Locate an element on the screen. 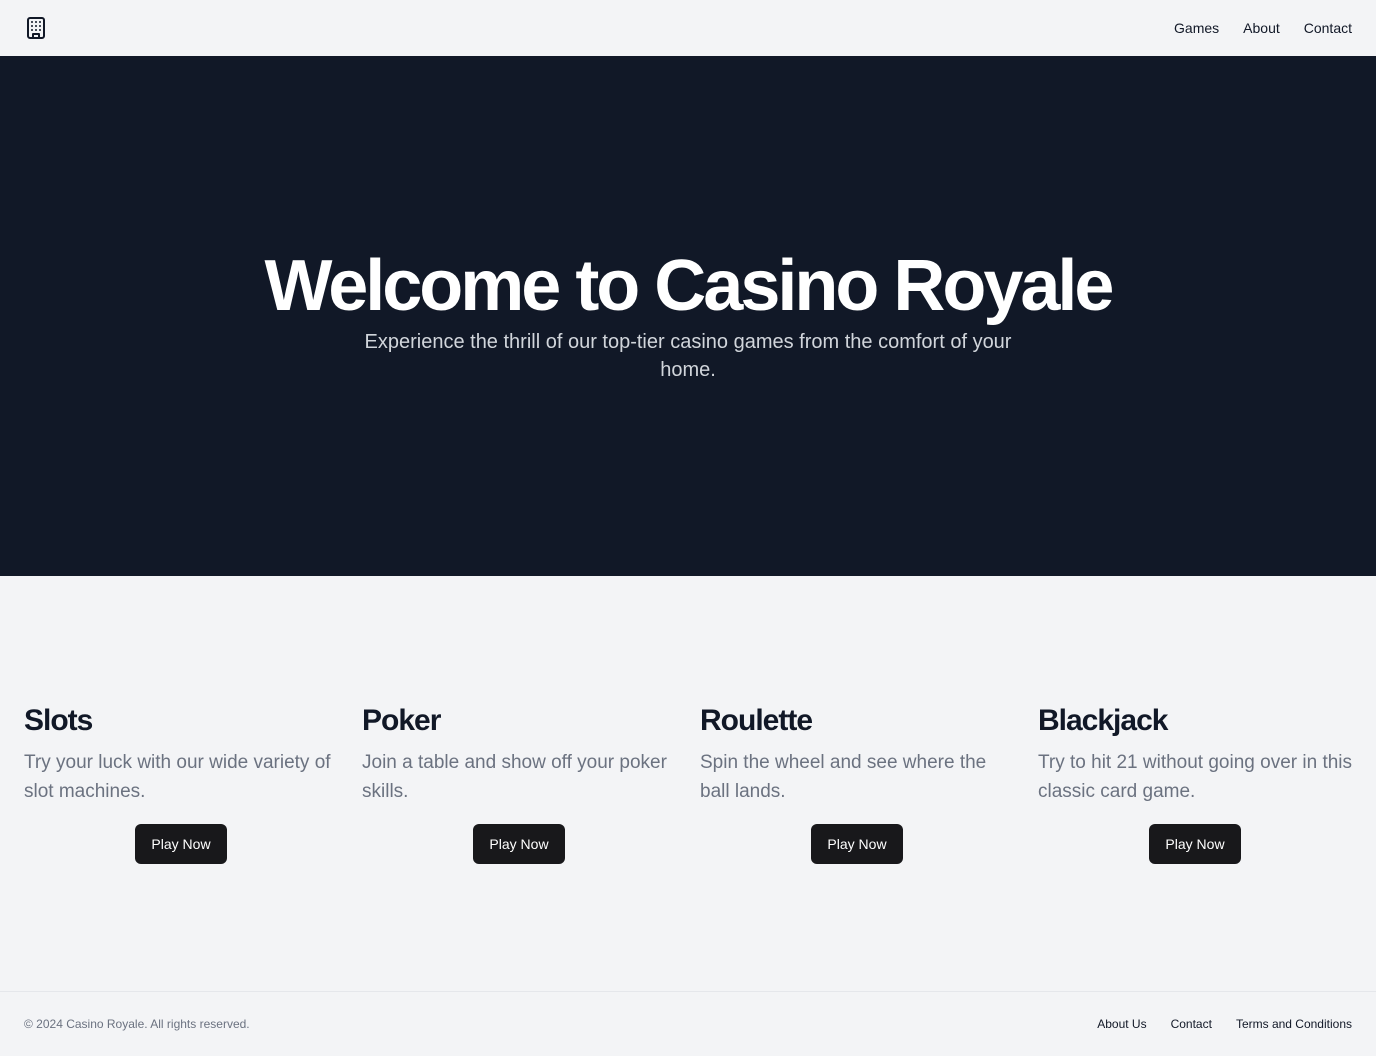 This screenshot has height=1056, width=1376. hero-title: Welcome to Casino Royale is located at coordinates (689, 286).